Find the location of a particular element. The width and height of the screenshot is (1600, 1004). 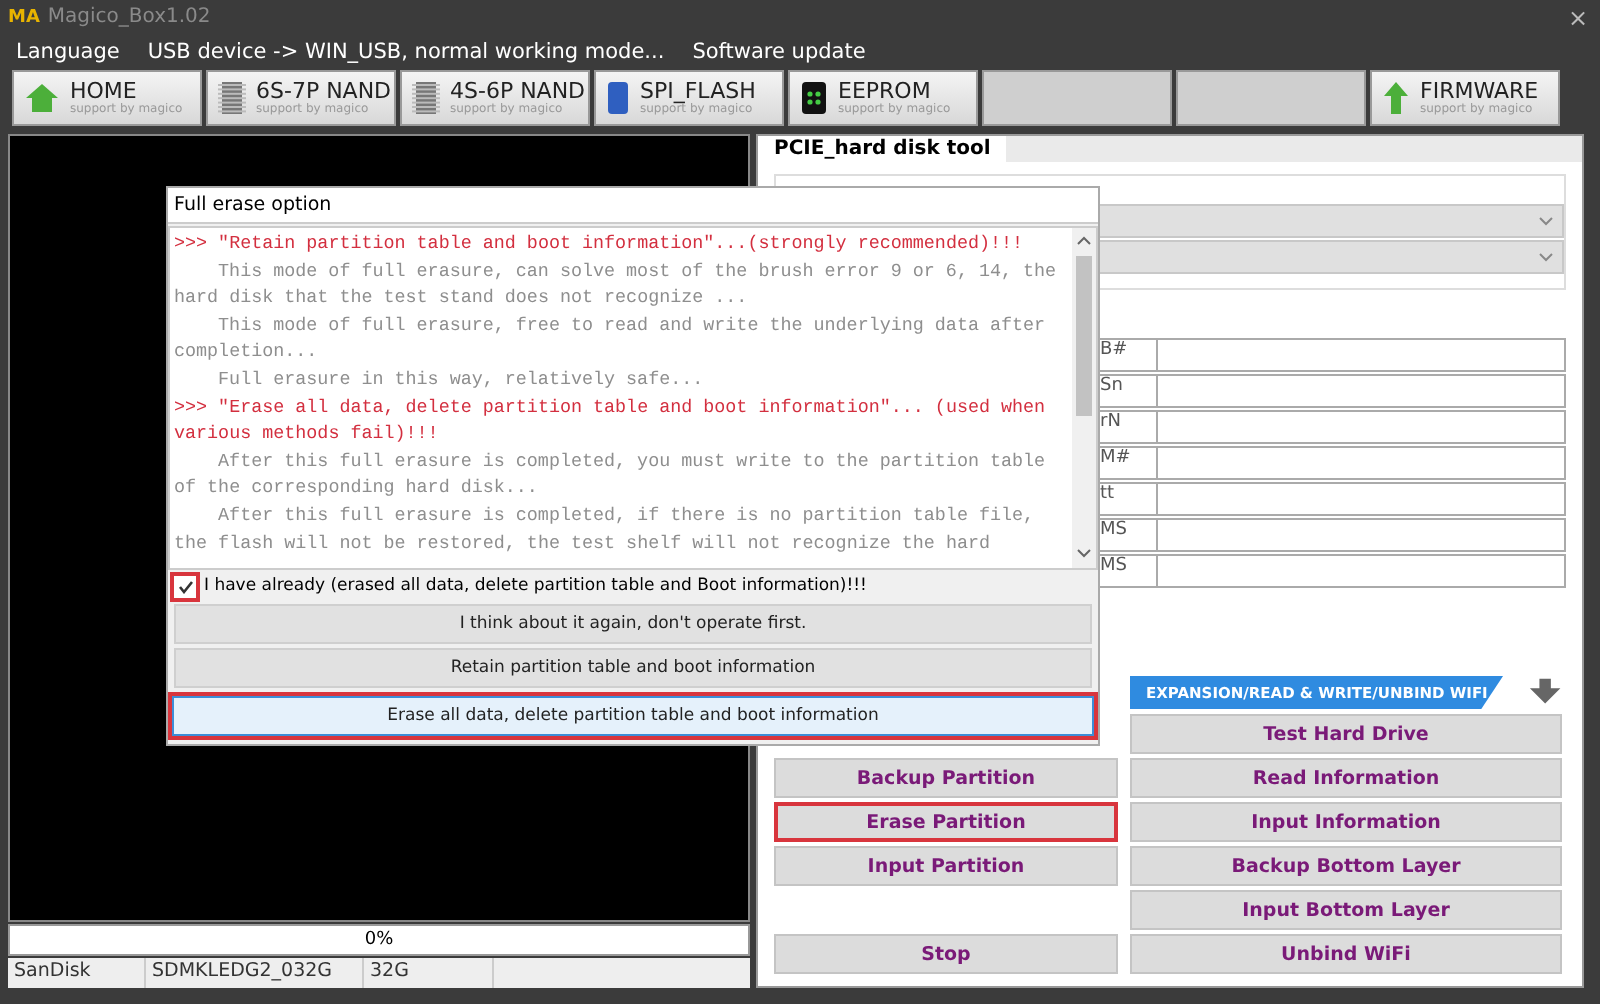

checkbox is located at coordinates (185, 586).